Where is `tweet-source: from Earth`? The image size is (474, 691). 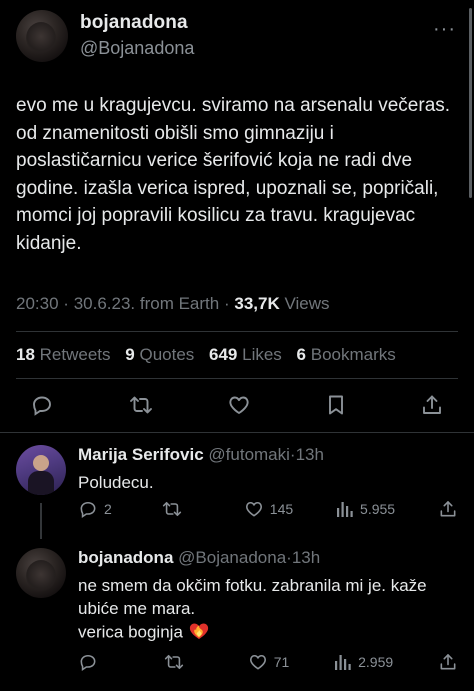 tweet-source: from Earth is located at coordinates (179, 303).